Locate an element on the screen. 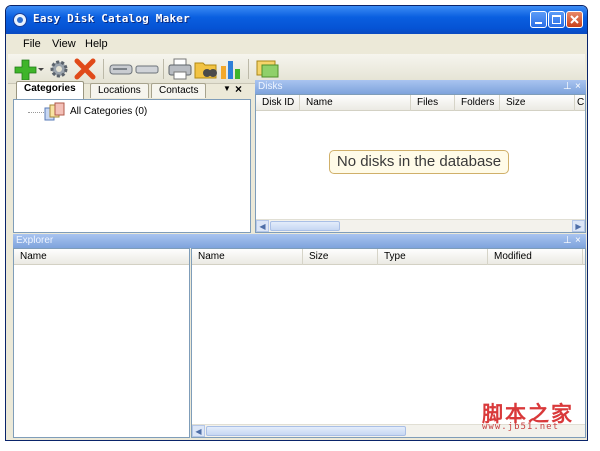 The image size is (600, 451). explorer-close-icon: × is located at coordinates (578, 241).